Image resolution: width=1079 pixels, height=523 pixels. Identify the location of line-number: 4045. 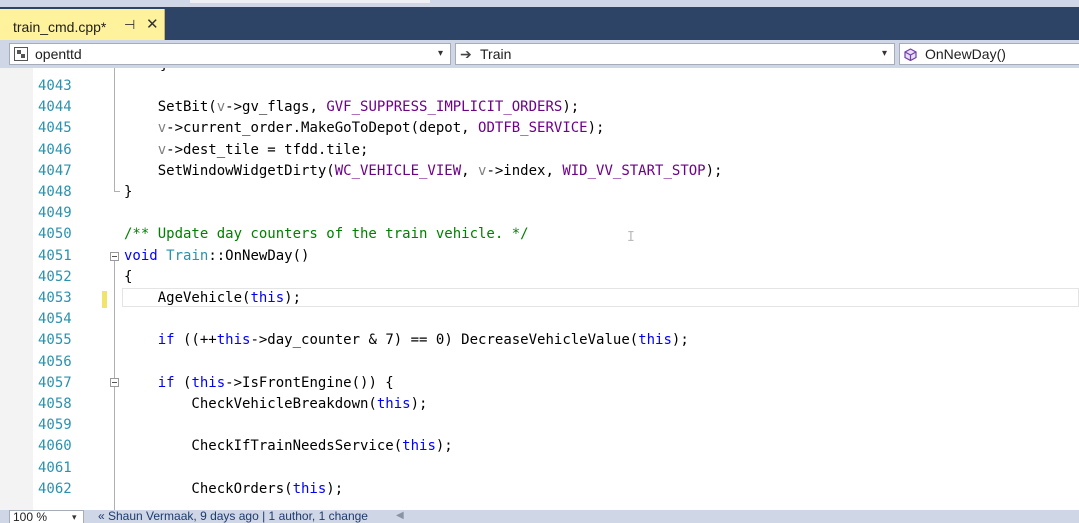
(55, 128).